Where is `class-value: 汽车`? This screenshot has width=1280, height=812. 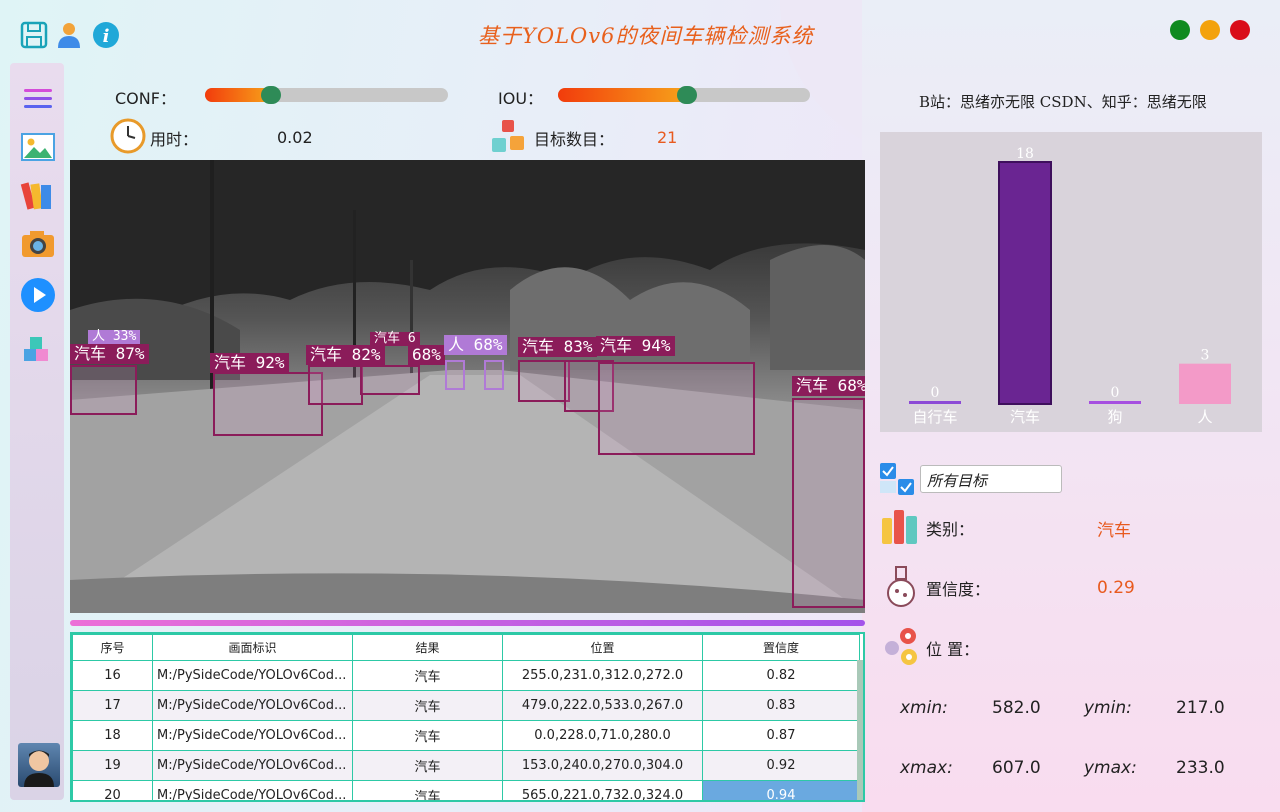 class-value: 汽车 is located at coordinates (1114, 531).